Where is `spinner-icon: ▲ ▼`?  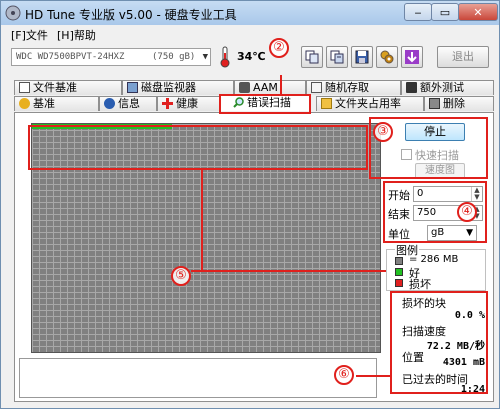
spinner-icon: ▲ ▼ is located at coordinates (476, 194).